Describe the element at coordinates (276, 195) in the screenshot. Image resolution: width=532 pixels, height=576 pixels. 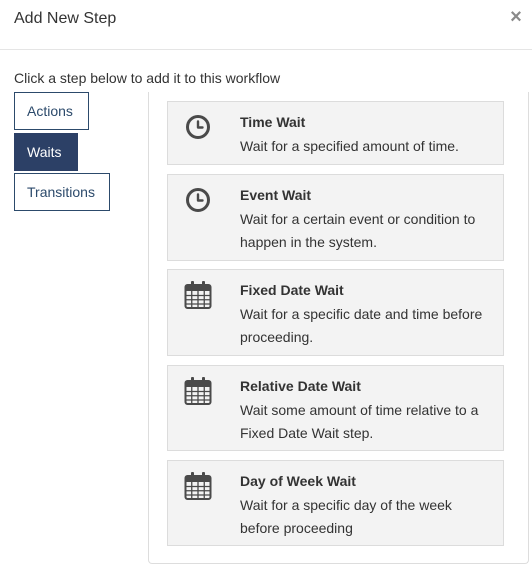
I see `step-title: Event Wait` at that location.